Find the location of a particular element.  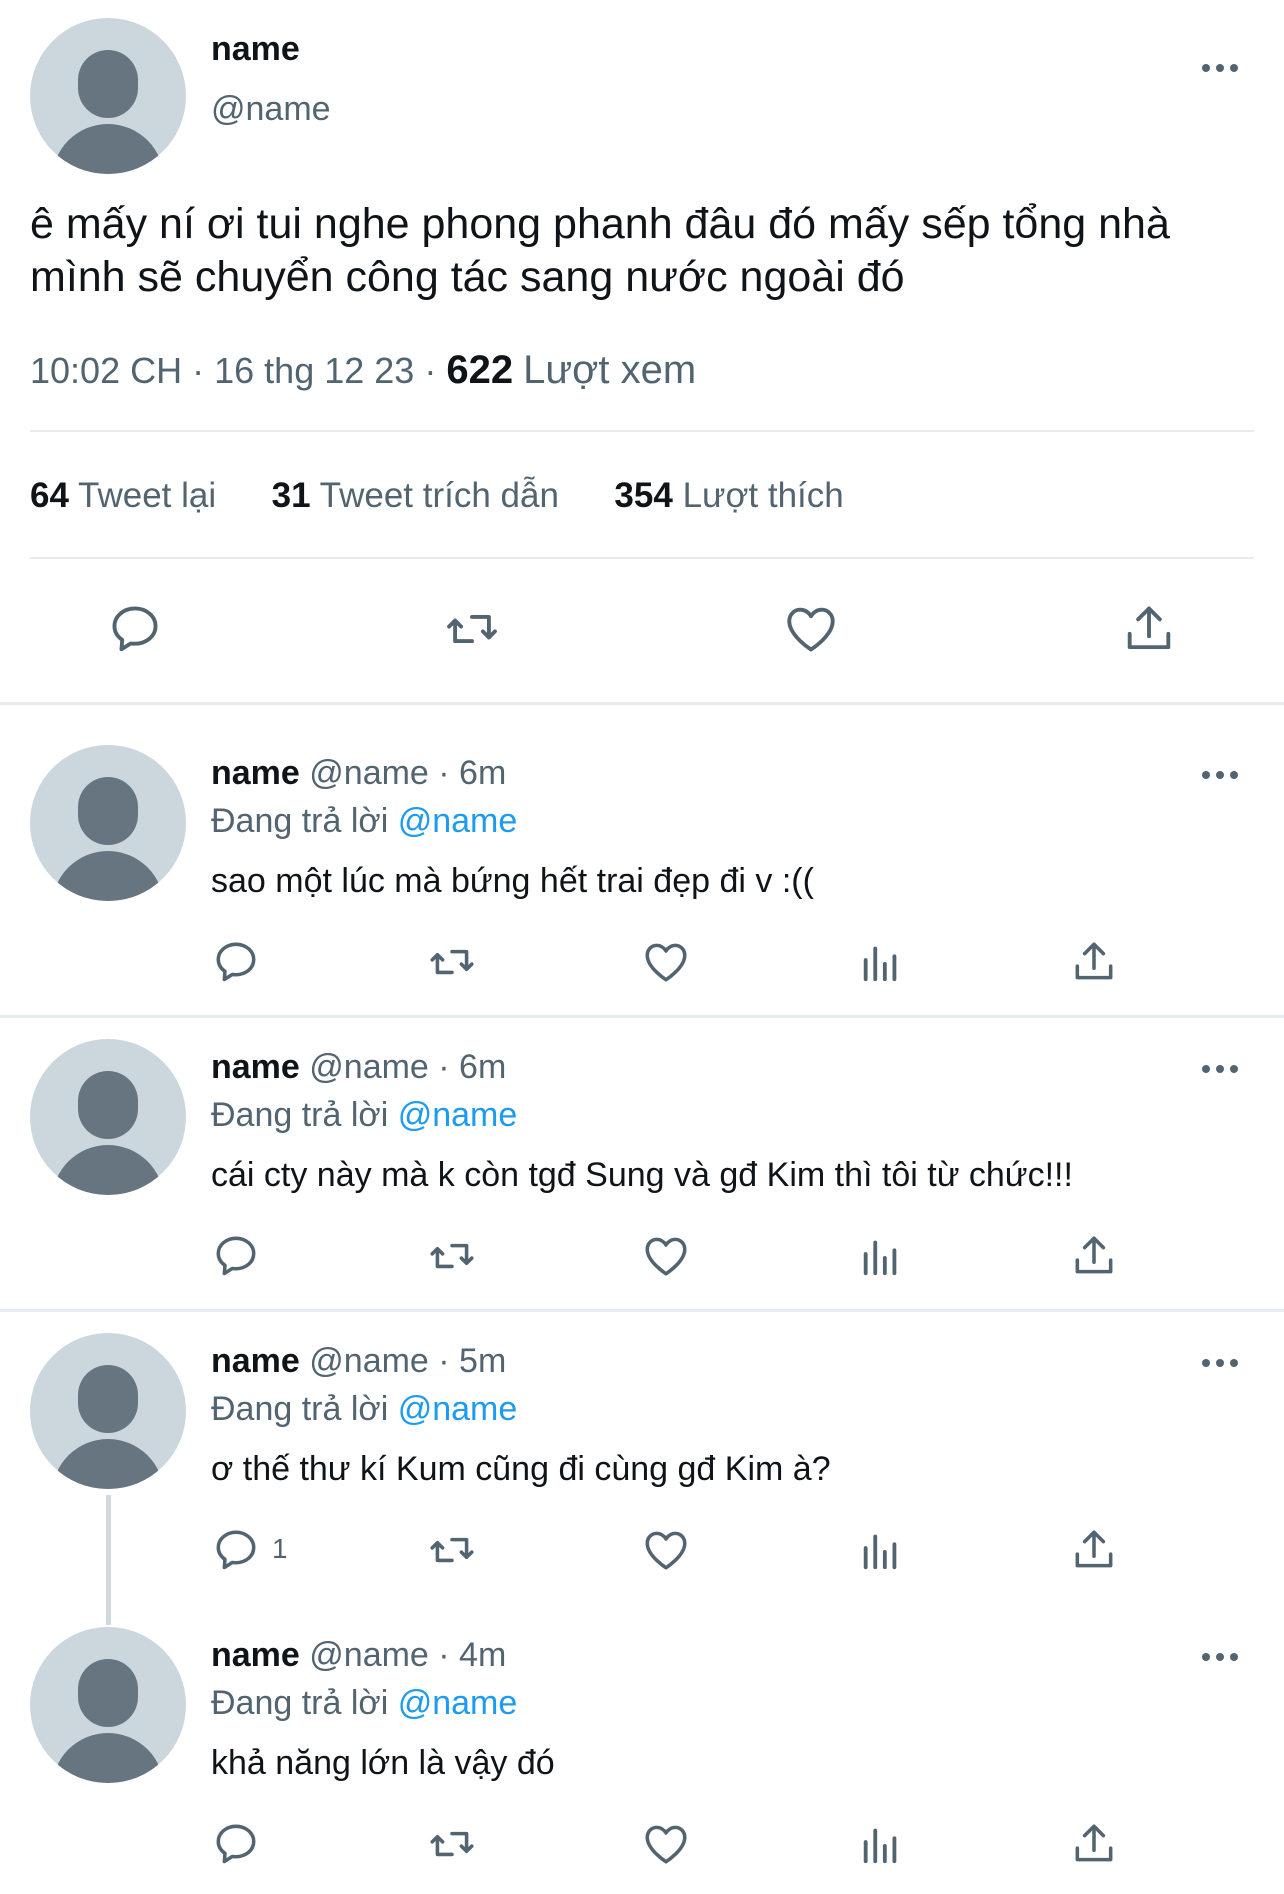

retweets-count: 64 is located at coordinates (49, 495).